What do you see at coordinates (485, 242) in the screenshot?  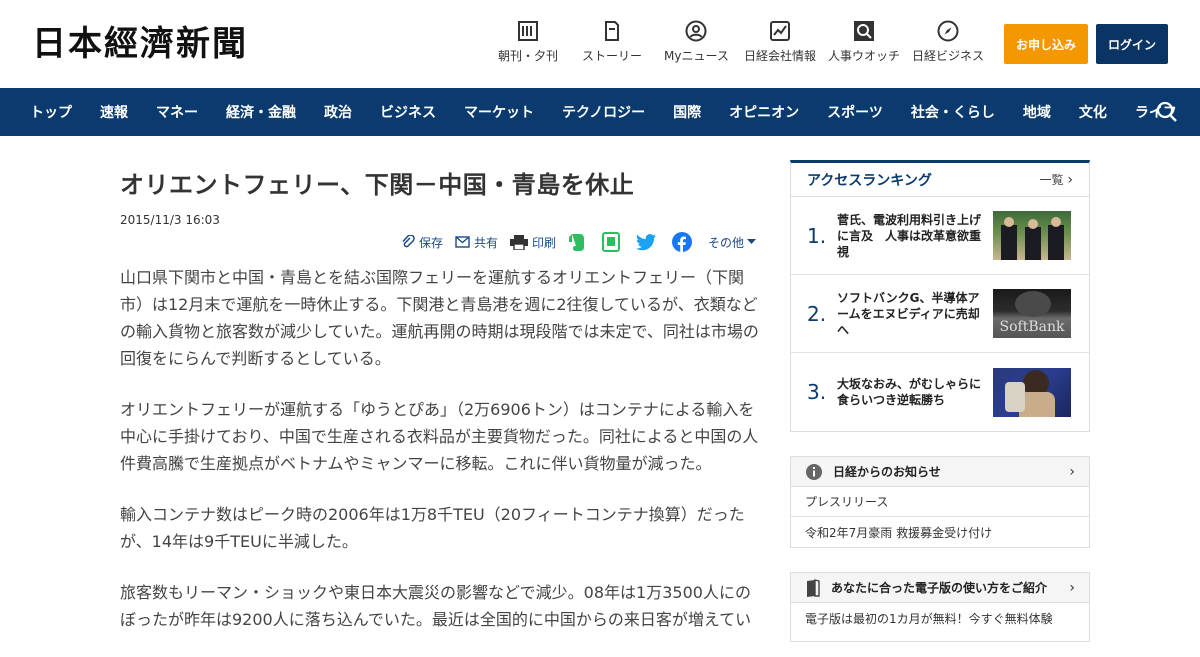 I see `share-label: 共有` at bounding box center [485, 242].